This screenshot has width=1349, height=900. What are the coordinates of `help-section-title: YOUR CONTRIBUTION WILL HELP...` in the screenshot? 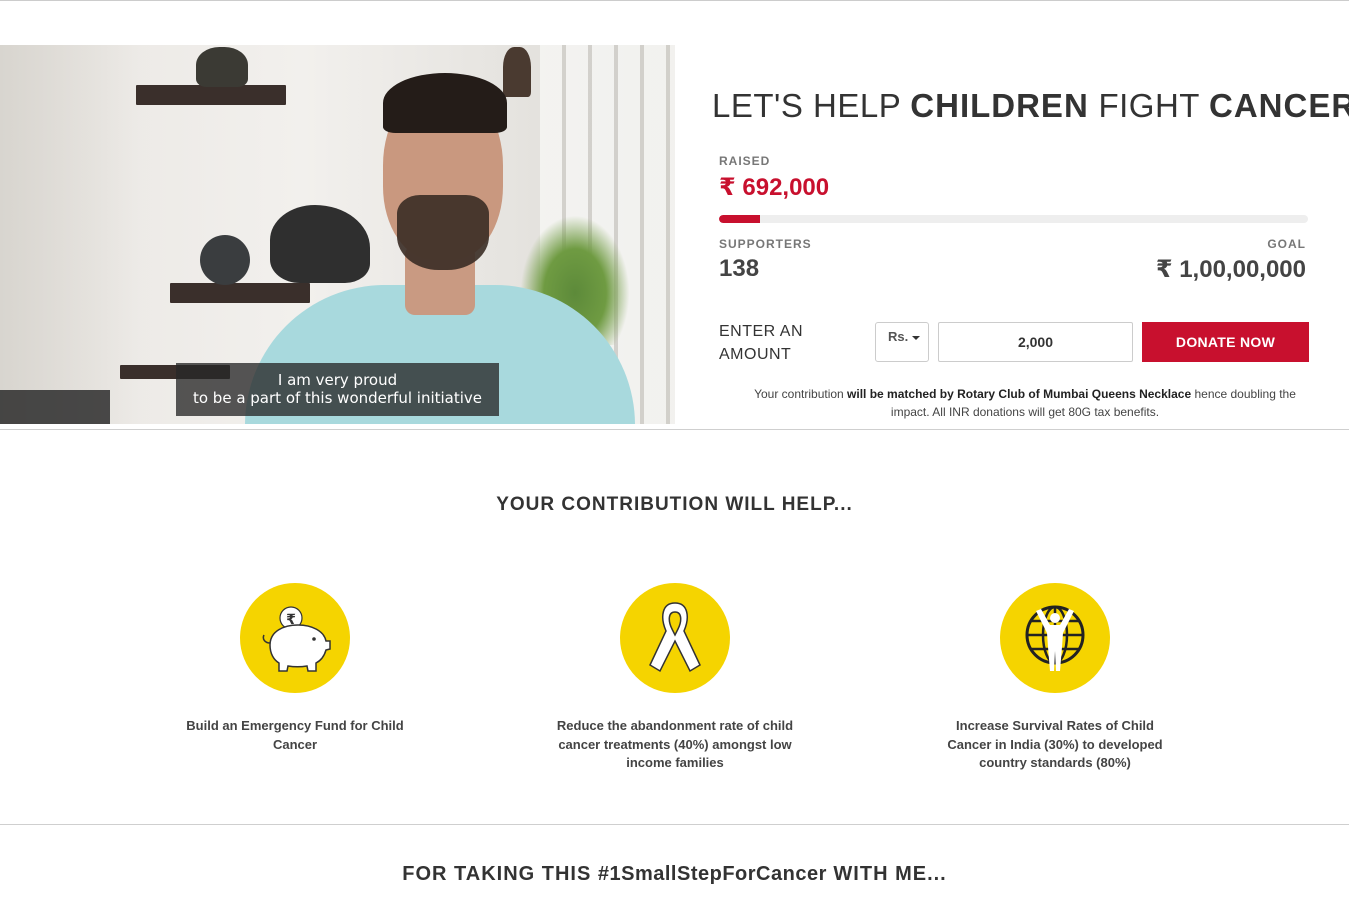 It's located at (674, 504).